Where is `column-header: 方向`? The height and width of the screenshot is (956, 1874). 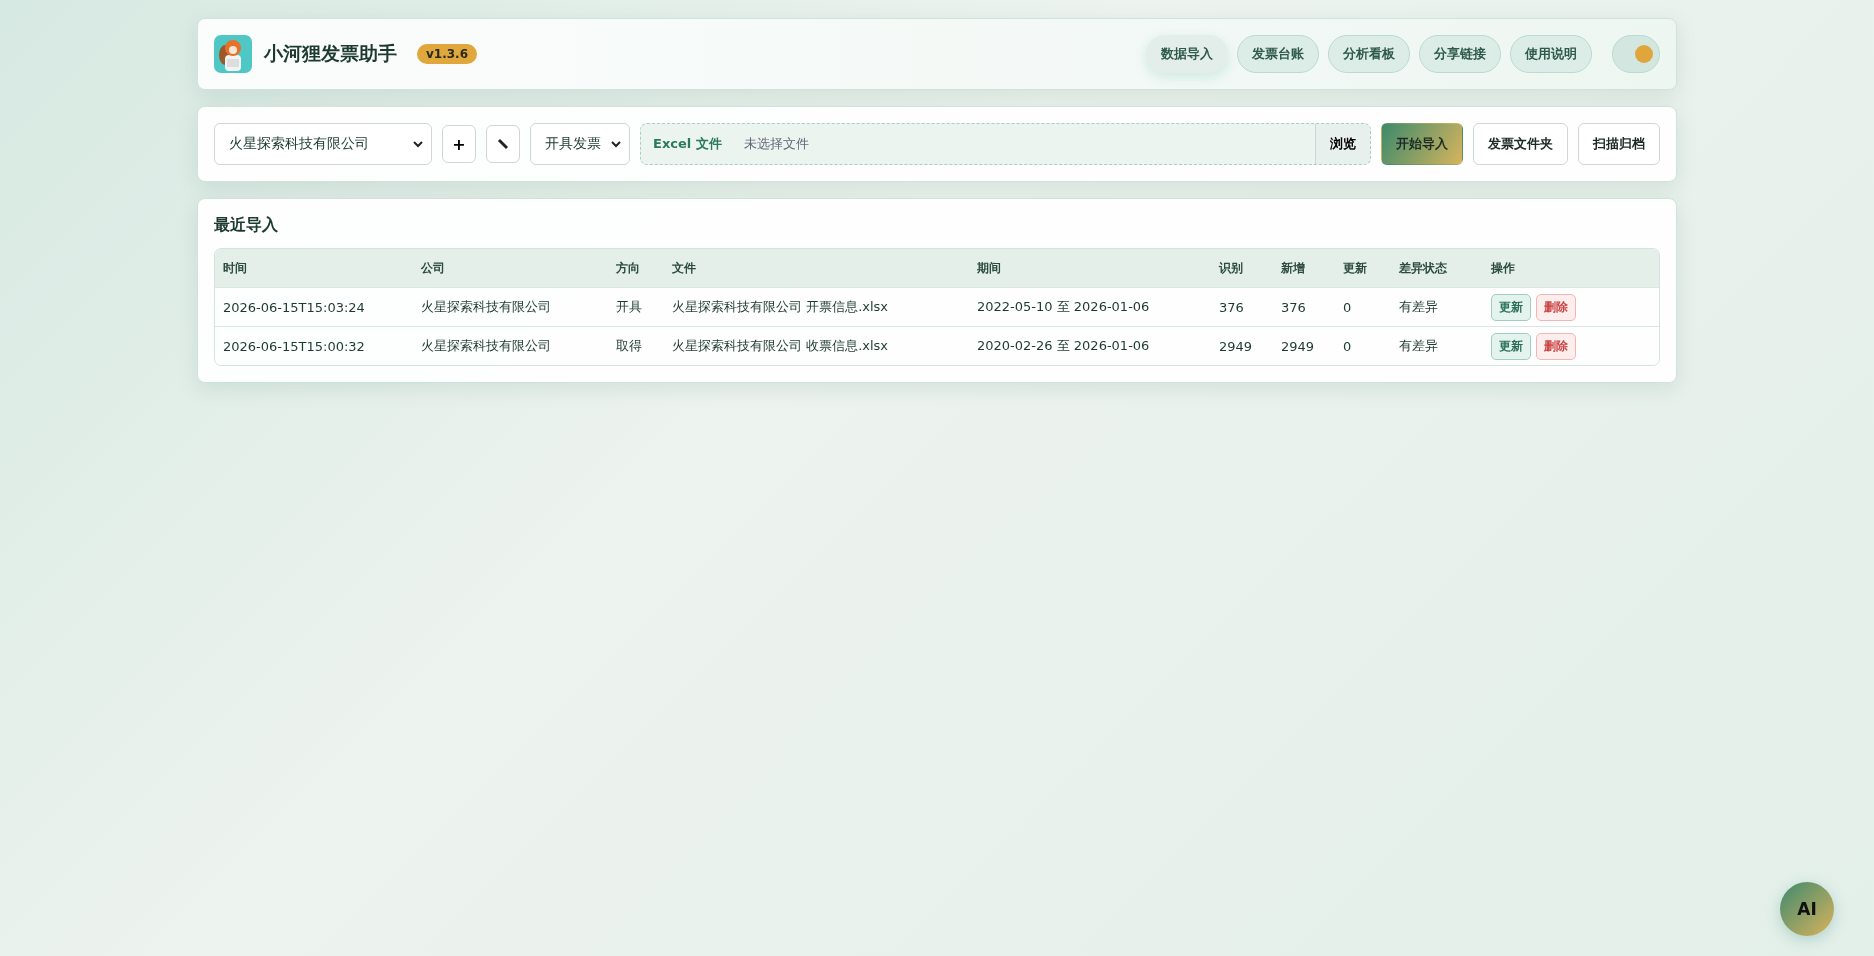
column-header: 方向 is located at coordinates (628, 268).